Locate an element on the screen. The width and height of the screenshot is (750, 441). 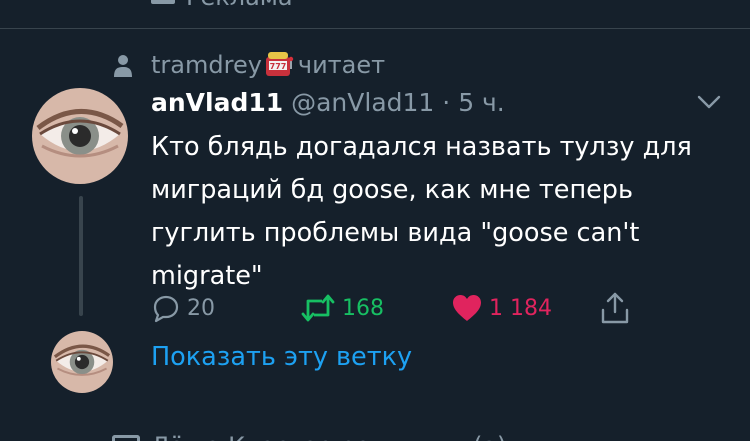
tweet-actions: 20 168 1 184 is located at coordinates (401, 309).